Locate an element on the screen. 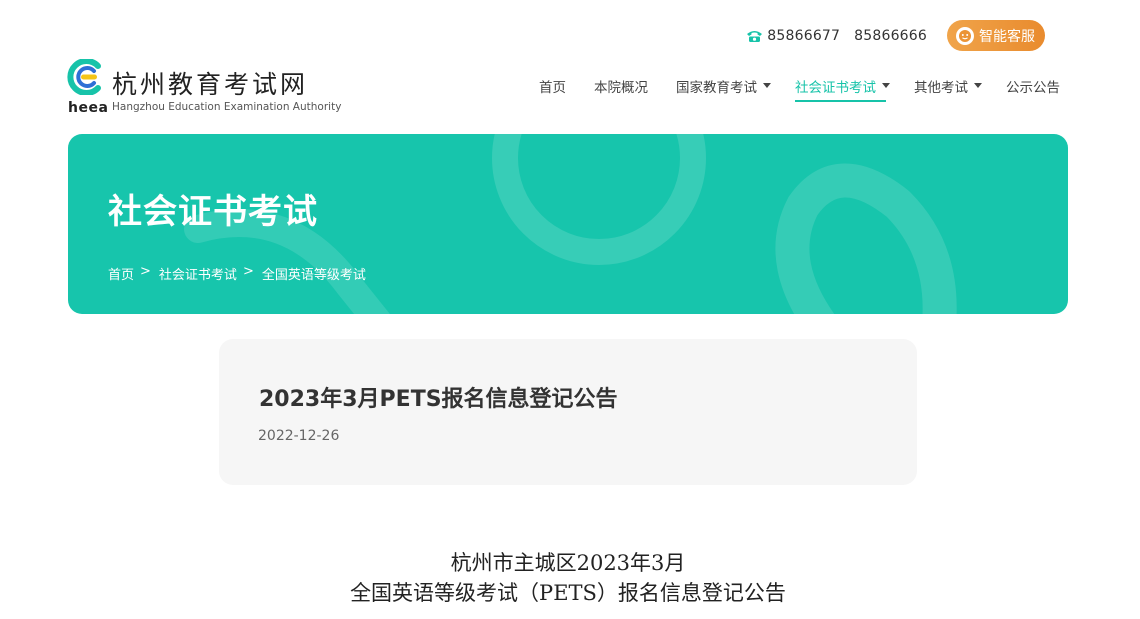 The width and height of the screenshot is (1140, 619). nav-item-about: 本院概况 is located at coordinates (621, 89).